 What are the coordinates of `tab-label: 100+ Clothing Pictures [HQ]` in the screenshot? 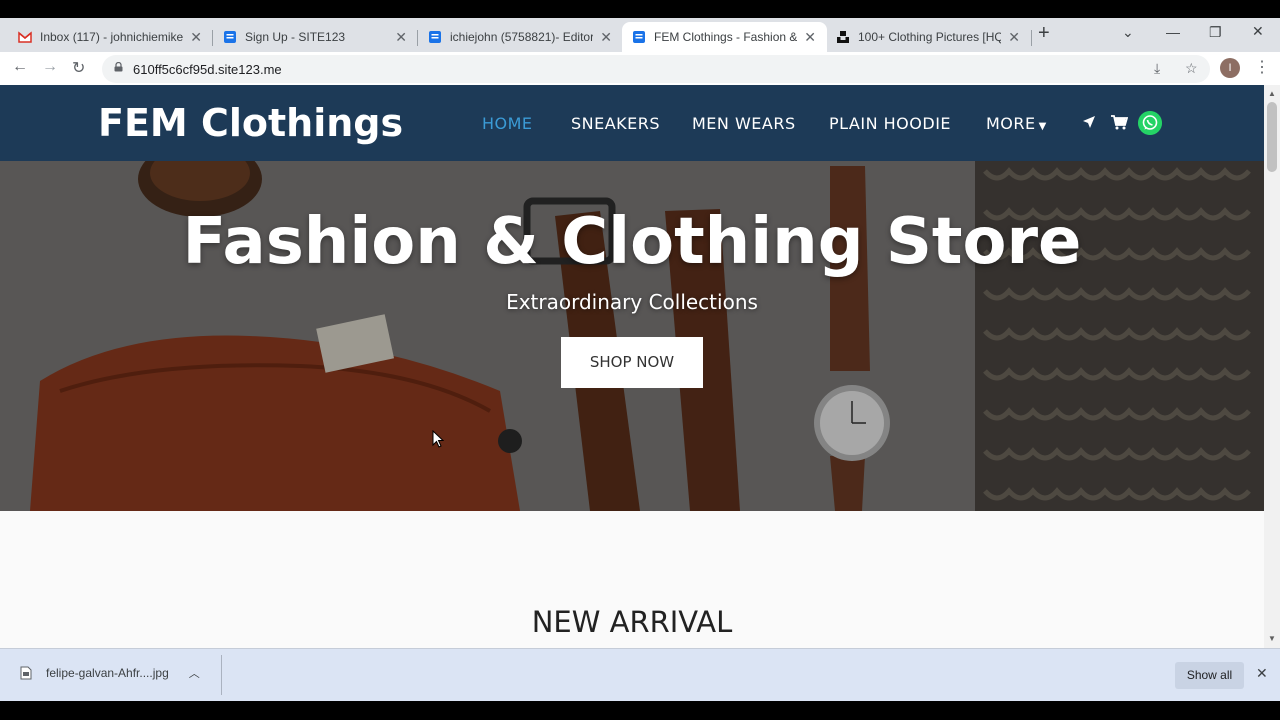 It's located at (930, 37).